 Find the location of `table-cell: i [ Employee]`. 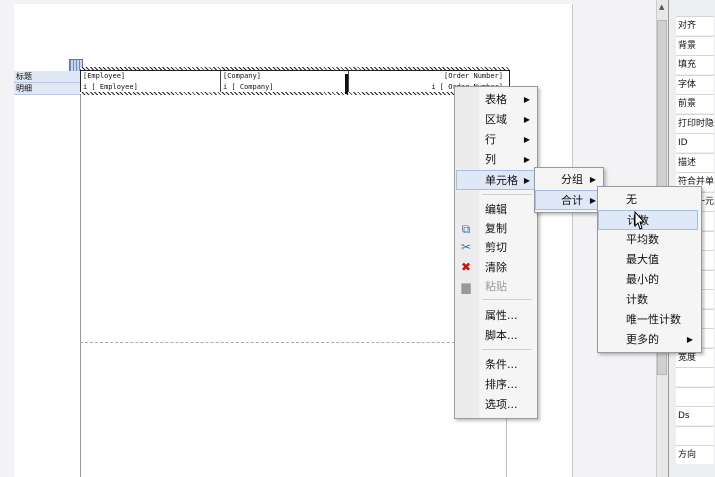

table-cell: i [ Employee] is located at coordinates (151, 87).